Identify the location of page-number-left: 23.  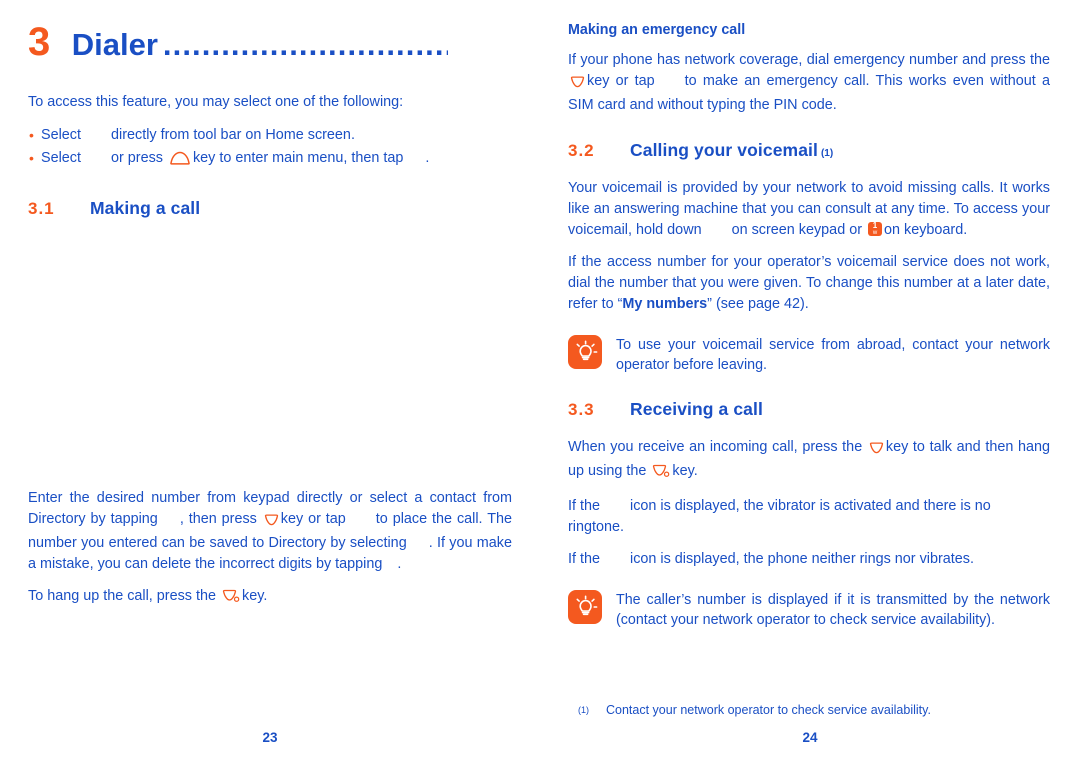
(270, 737).